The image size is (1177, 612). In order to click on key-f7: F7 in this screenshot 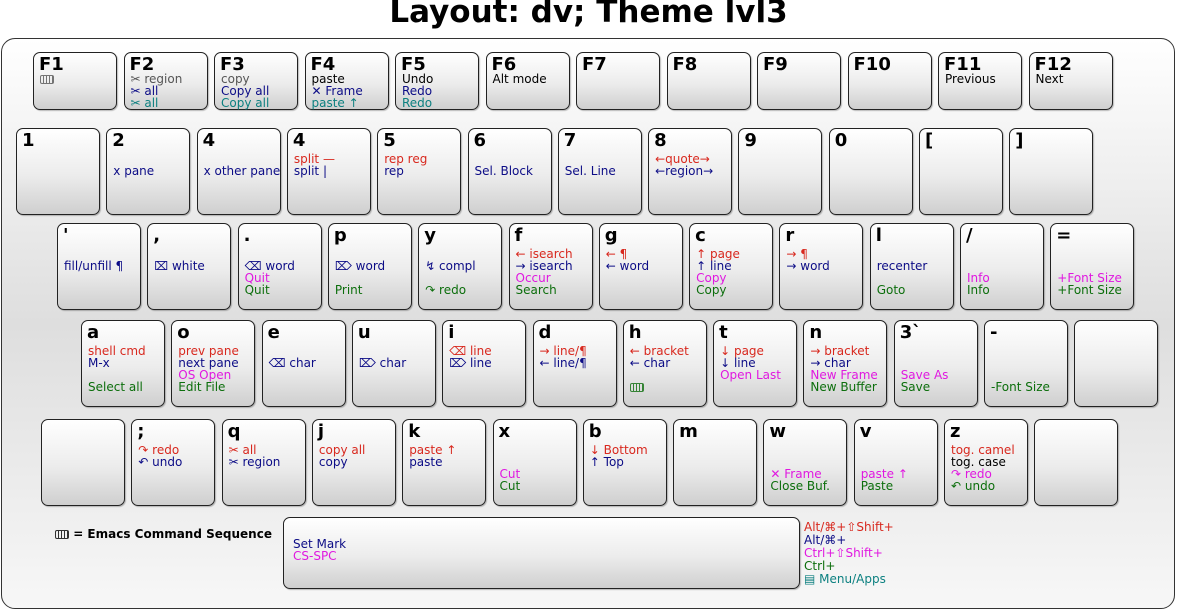, I will do `click(618, 81)`.